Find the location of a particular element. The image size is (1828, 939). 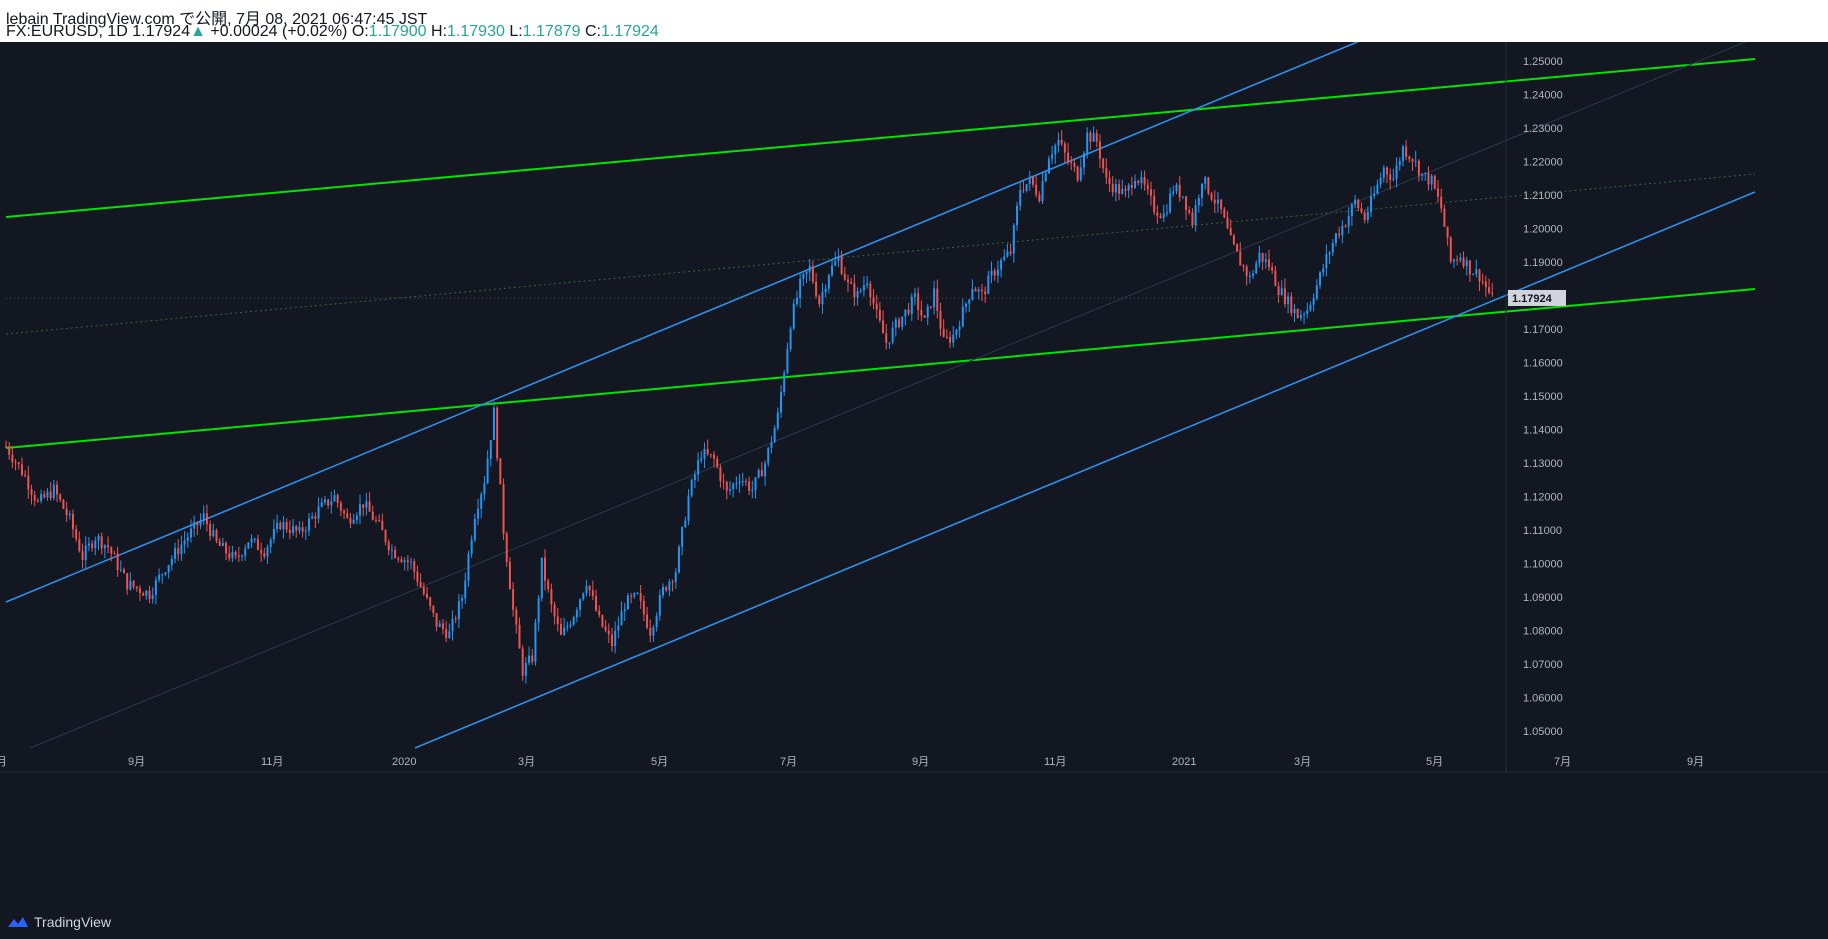

price-tick-label: 1.25000 is located at coordinates (1543, 62).